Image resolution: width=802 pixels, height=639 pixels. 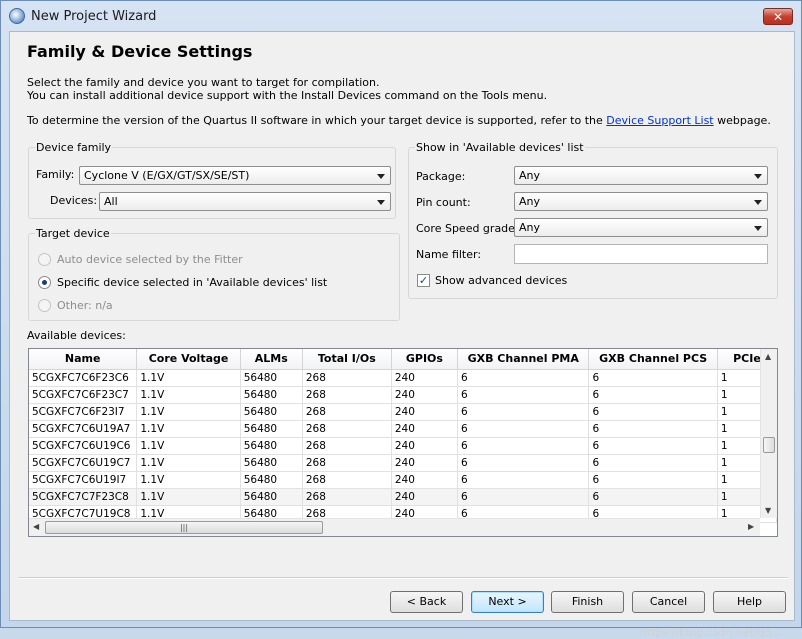 What do you see at coordinates (74, 200) in the screenshot?
I see `devices-label: Devices:` at bounding box center [74, 200].